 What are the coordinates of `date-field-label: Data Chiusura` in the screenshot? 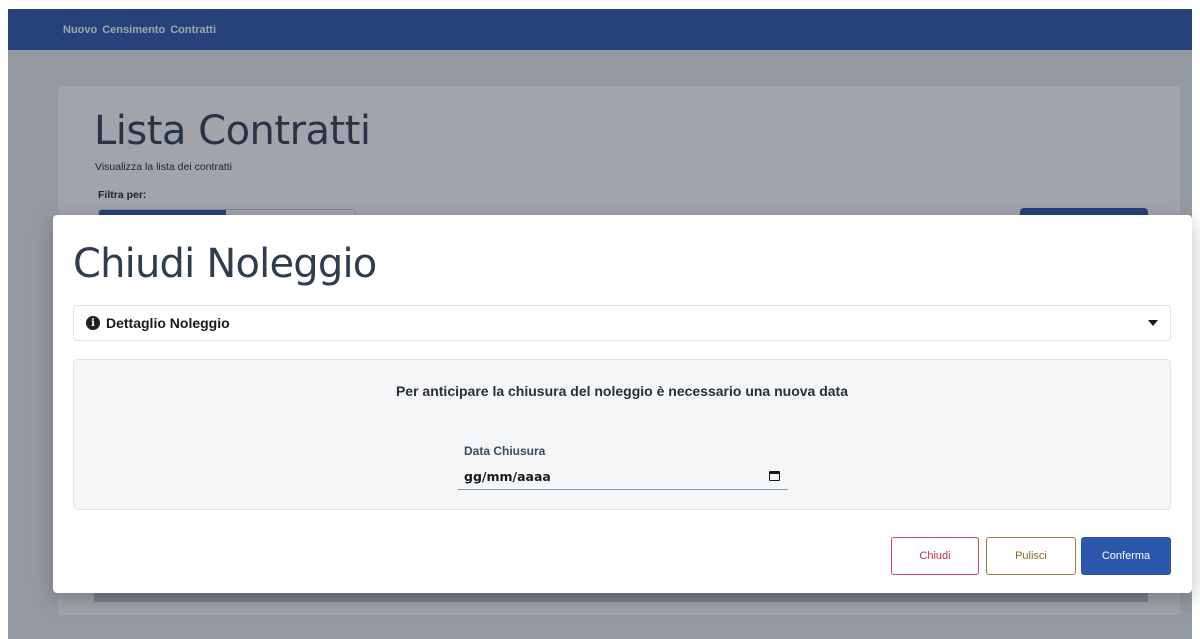 It's located at (505, 451).